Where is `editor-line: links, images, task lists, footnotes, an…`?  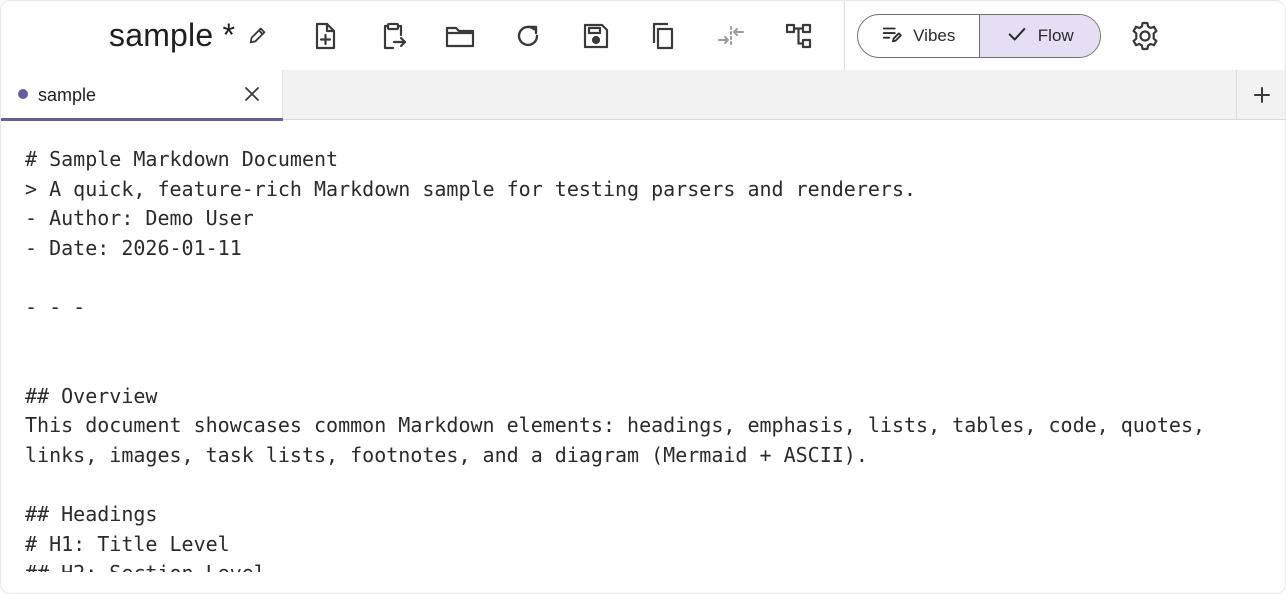
editor-line: links, images, task lists, footnotes, an… is located at coordinates (446, 454).